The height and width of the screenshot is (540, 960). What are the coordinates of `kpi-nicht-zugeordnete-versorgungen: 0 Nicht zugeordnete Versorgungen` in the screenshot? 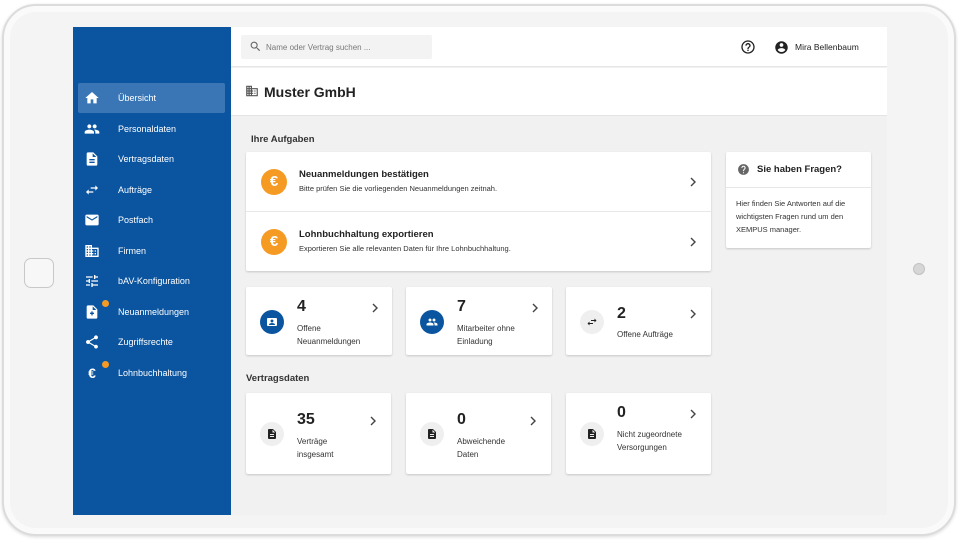 It's located at (638, 433).